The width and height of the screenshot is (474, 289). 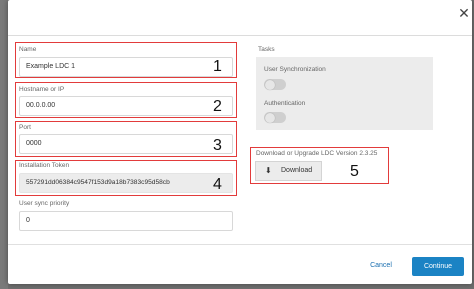 What do you see at coordinates (354, 171) in the screenshot?
I see `marker-5: 5` at bounding box center [354, 171].